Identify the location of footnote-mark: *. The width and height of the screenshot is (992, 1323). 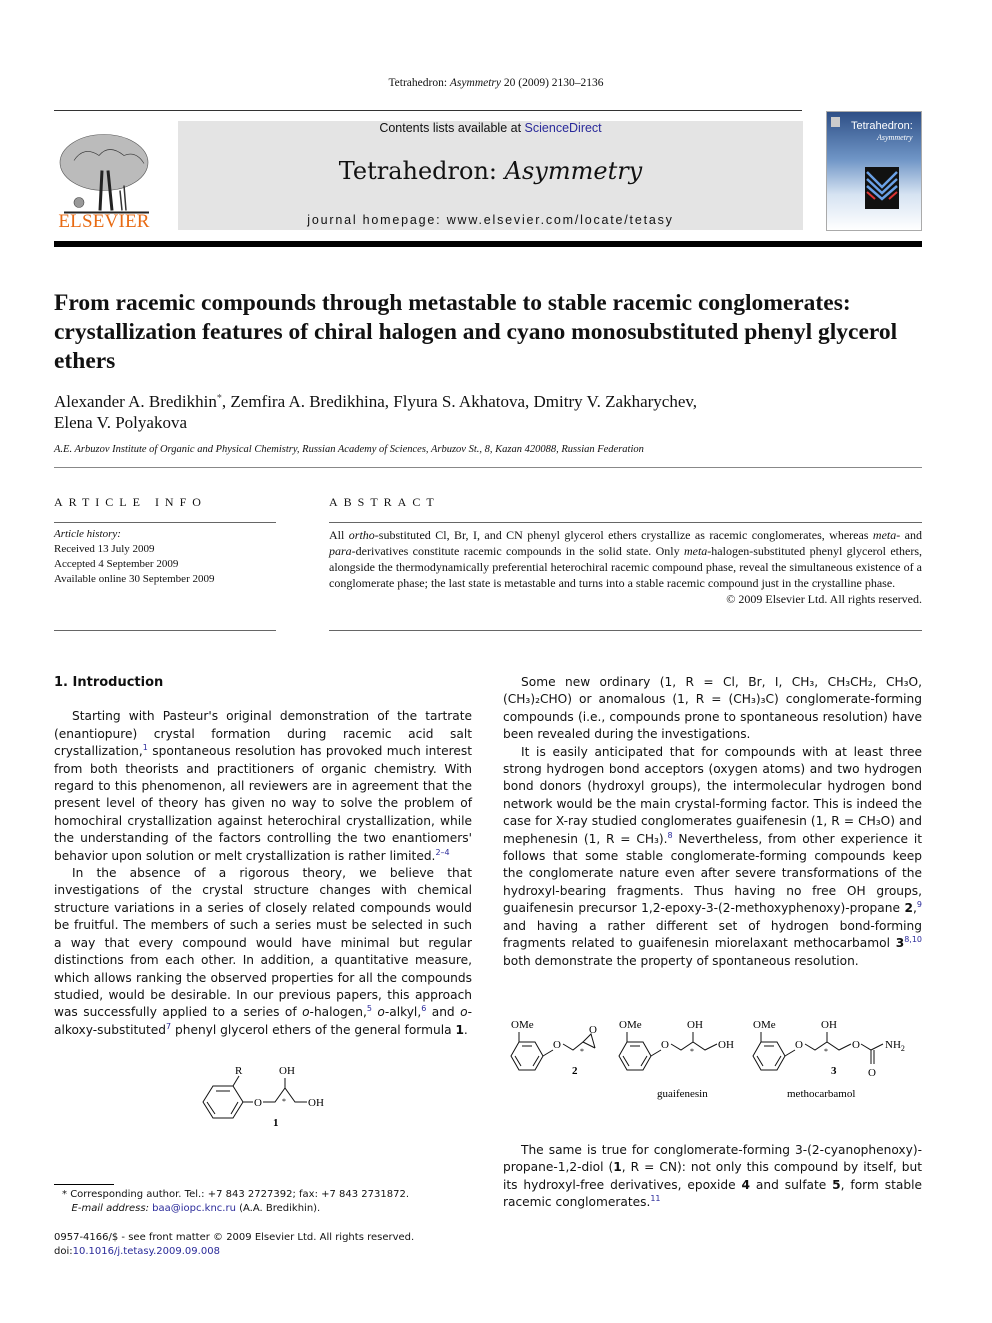
(64, 1194).